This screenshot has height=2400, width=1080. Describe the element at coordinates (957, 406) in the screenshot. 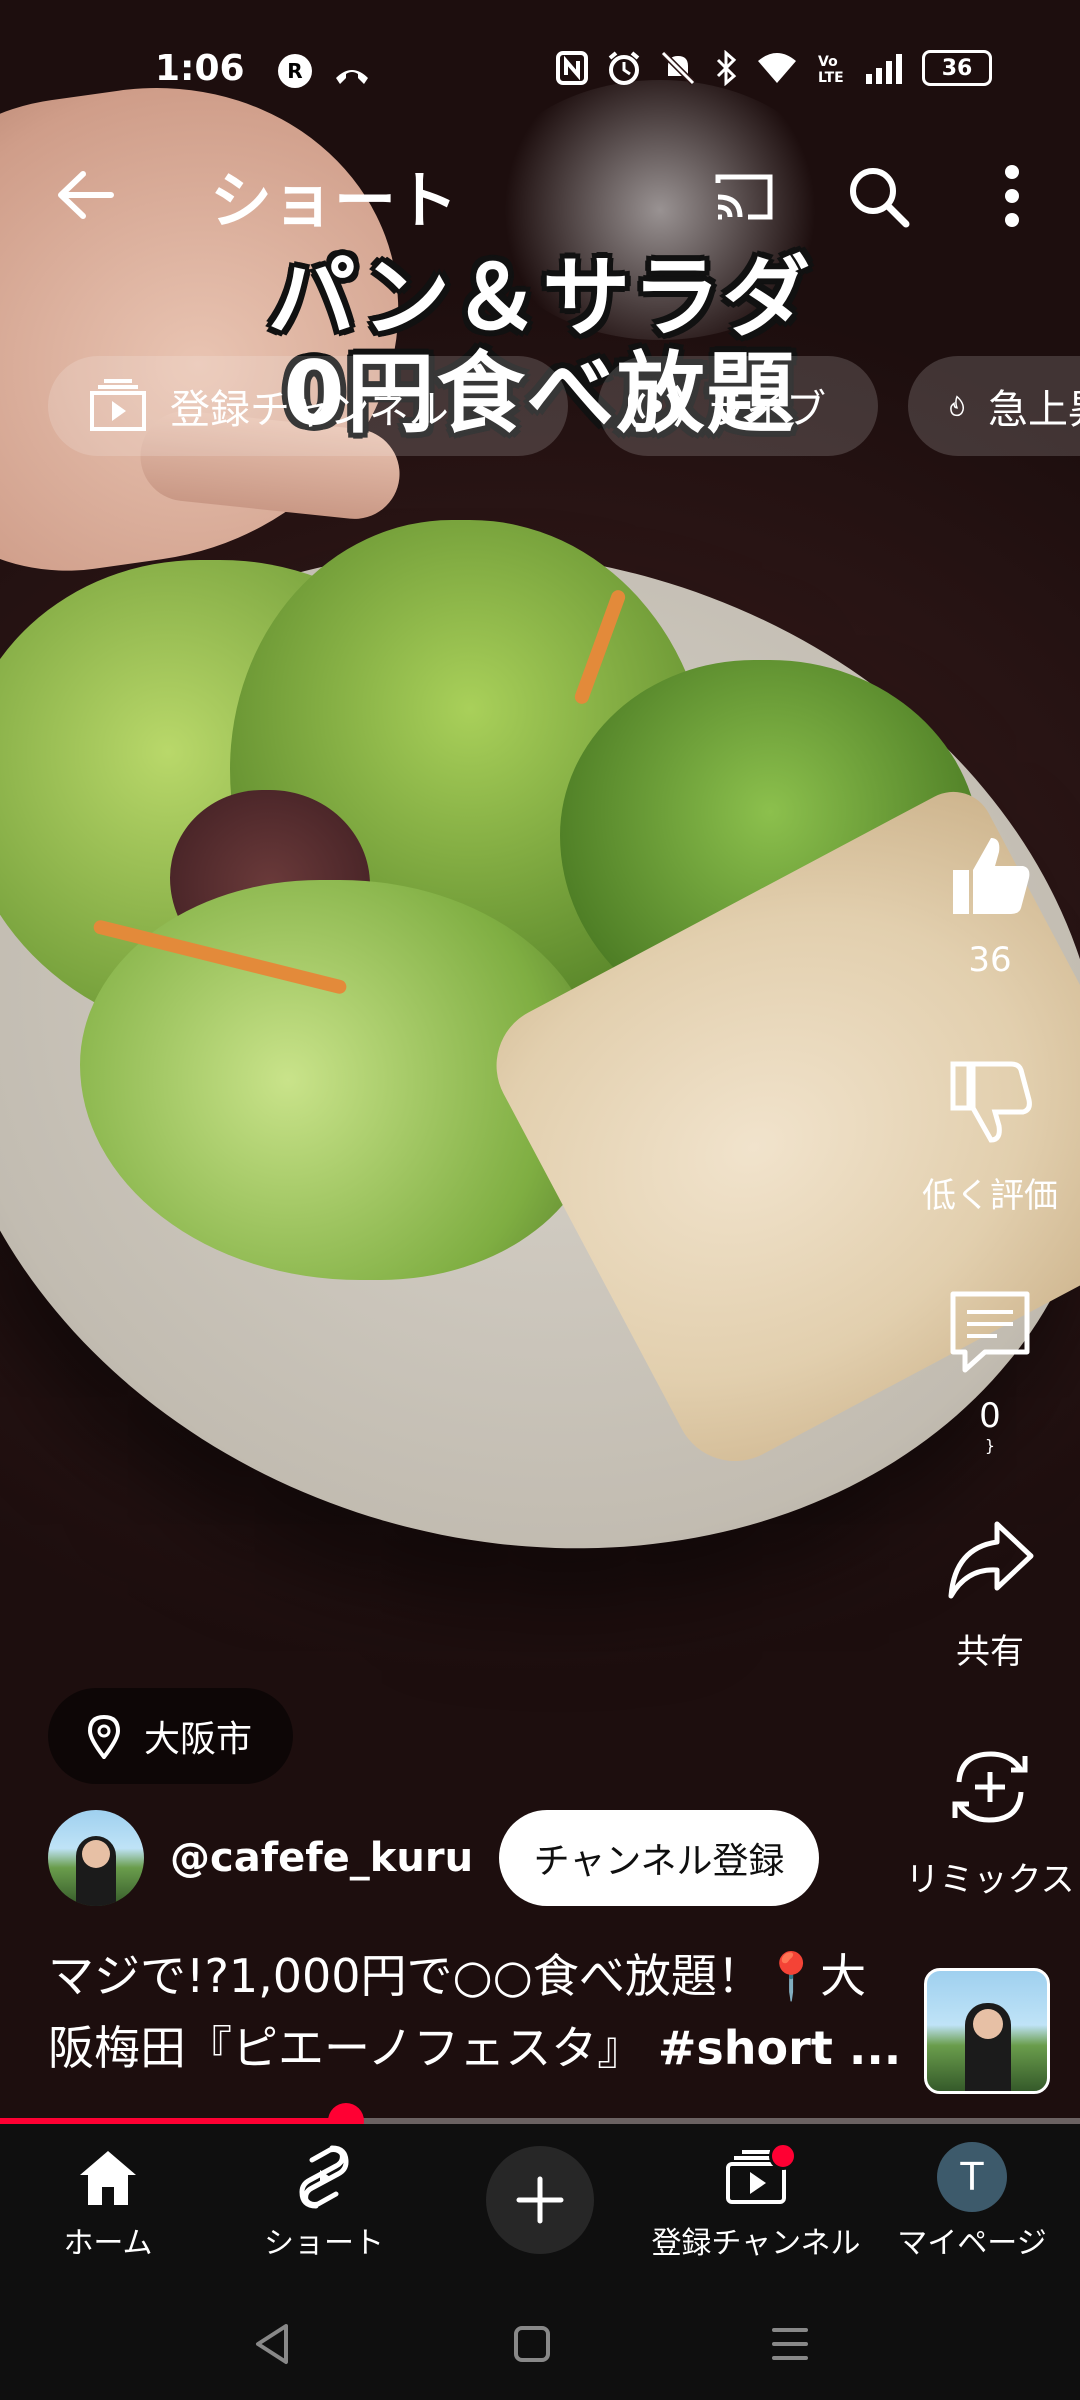

I see `trending-flame-icon` at that location.